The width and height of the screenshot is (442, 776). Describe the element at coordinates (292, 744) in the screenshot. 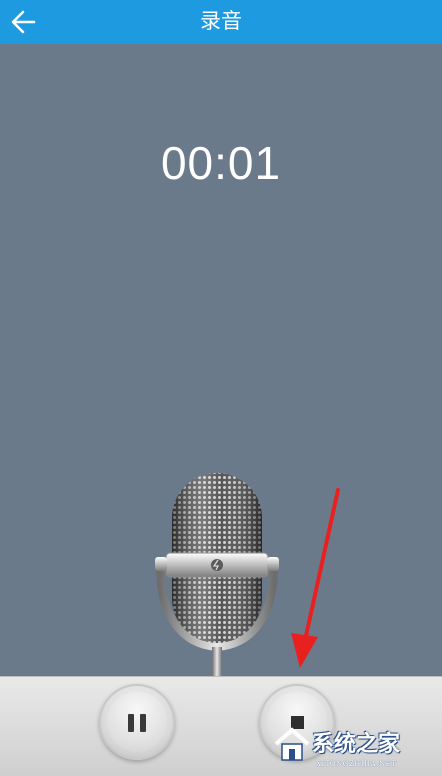

I see `house-logo-icon` at that location.